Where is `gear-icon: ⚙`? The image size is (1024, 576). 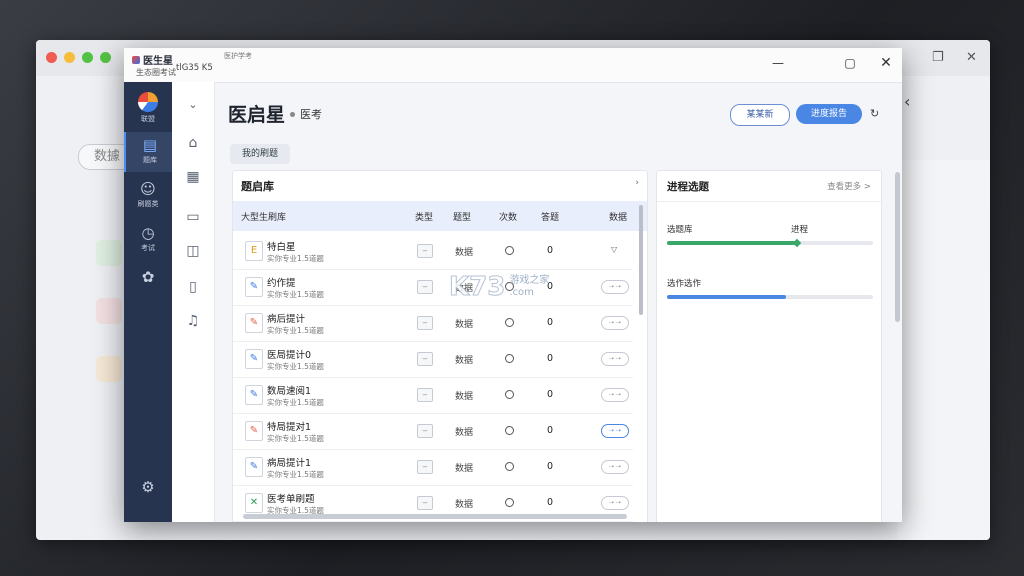 gear-icon: ⚙ is located at coordinates (148, 487).